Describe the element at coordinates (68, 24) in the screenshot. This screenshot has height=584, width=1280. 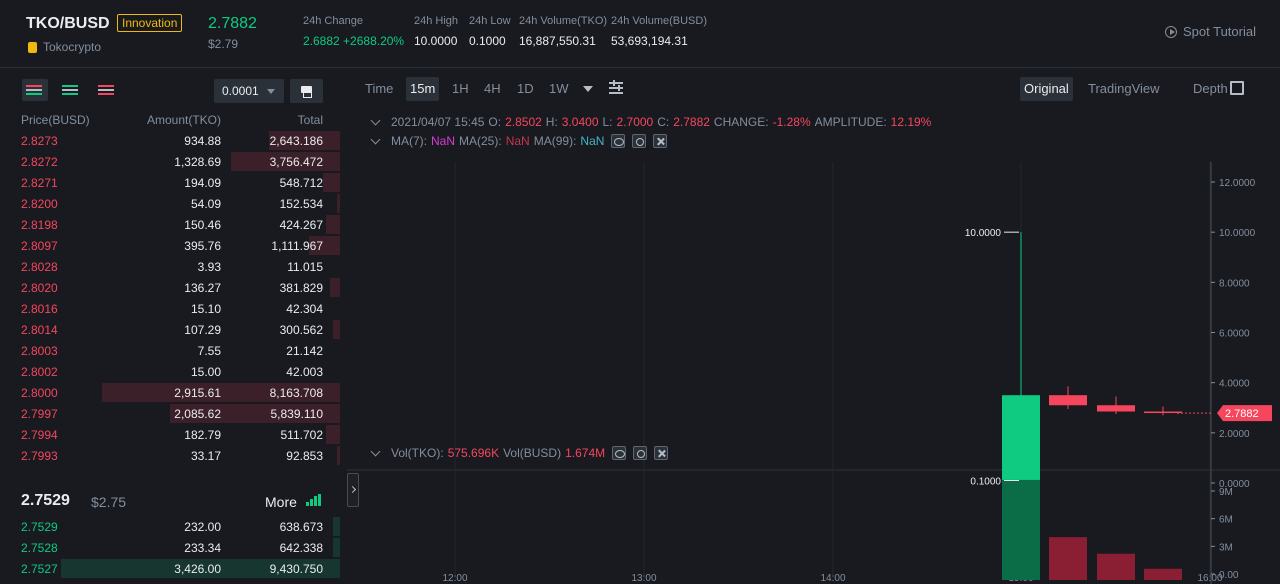
I see `pair-title: TKO/BUSD` at that location.